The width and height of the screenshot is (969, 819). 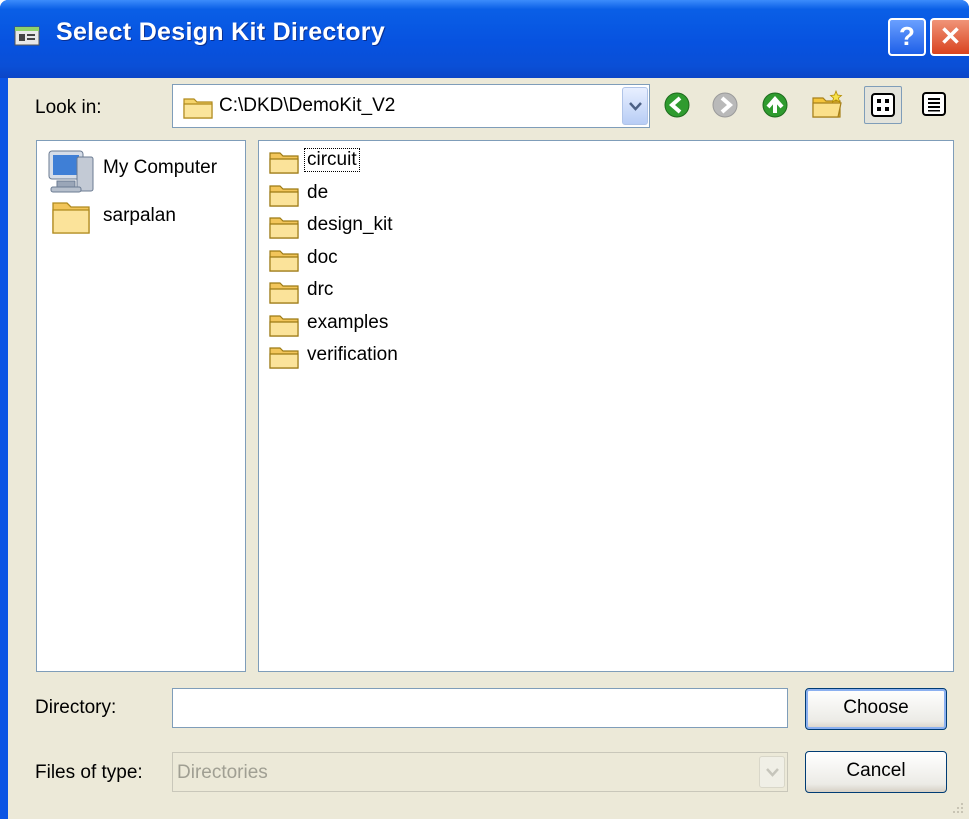 I want to click on file-list-item-label: verification, so click(x=352, y=354).